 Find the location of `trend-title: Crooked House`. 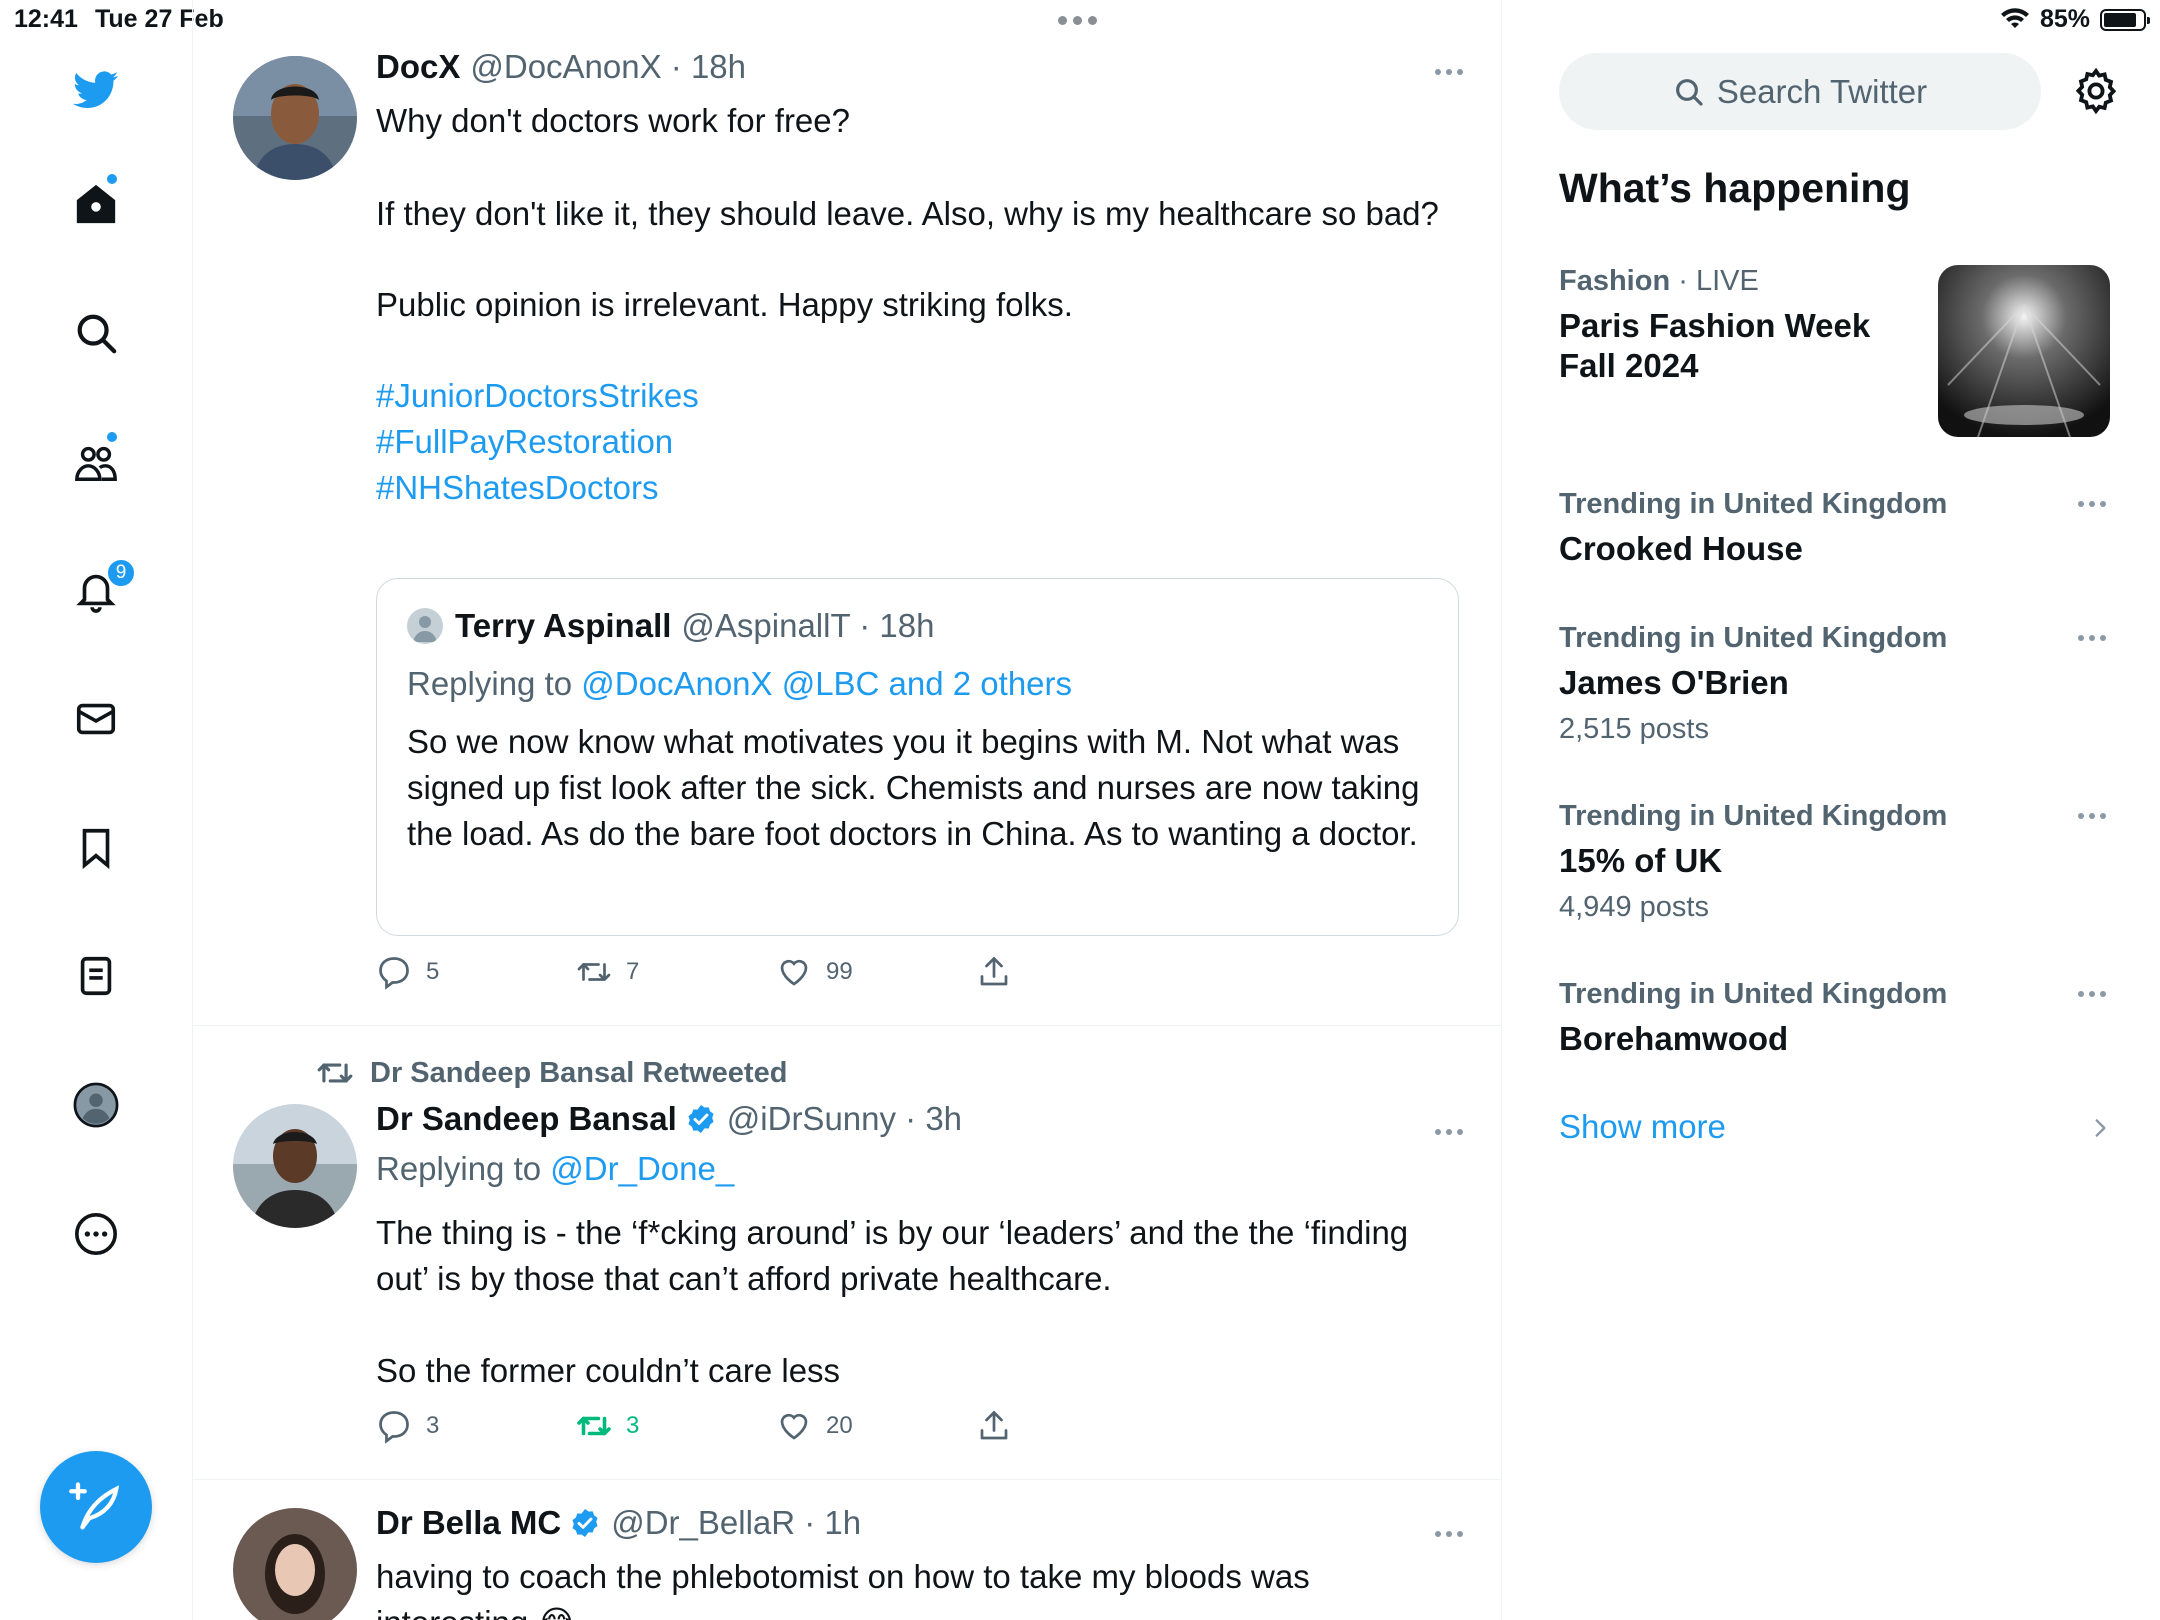

trend-title: Crooked House is located at coordinates (1681, 548).